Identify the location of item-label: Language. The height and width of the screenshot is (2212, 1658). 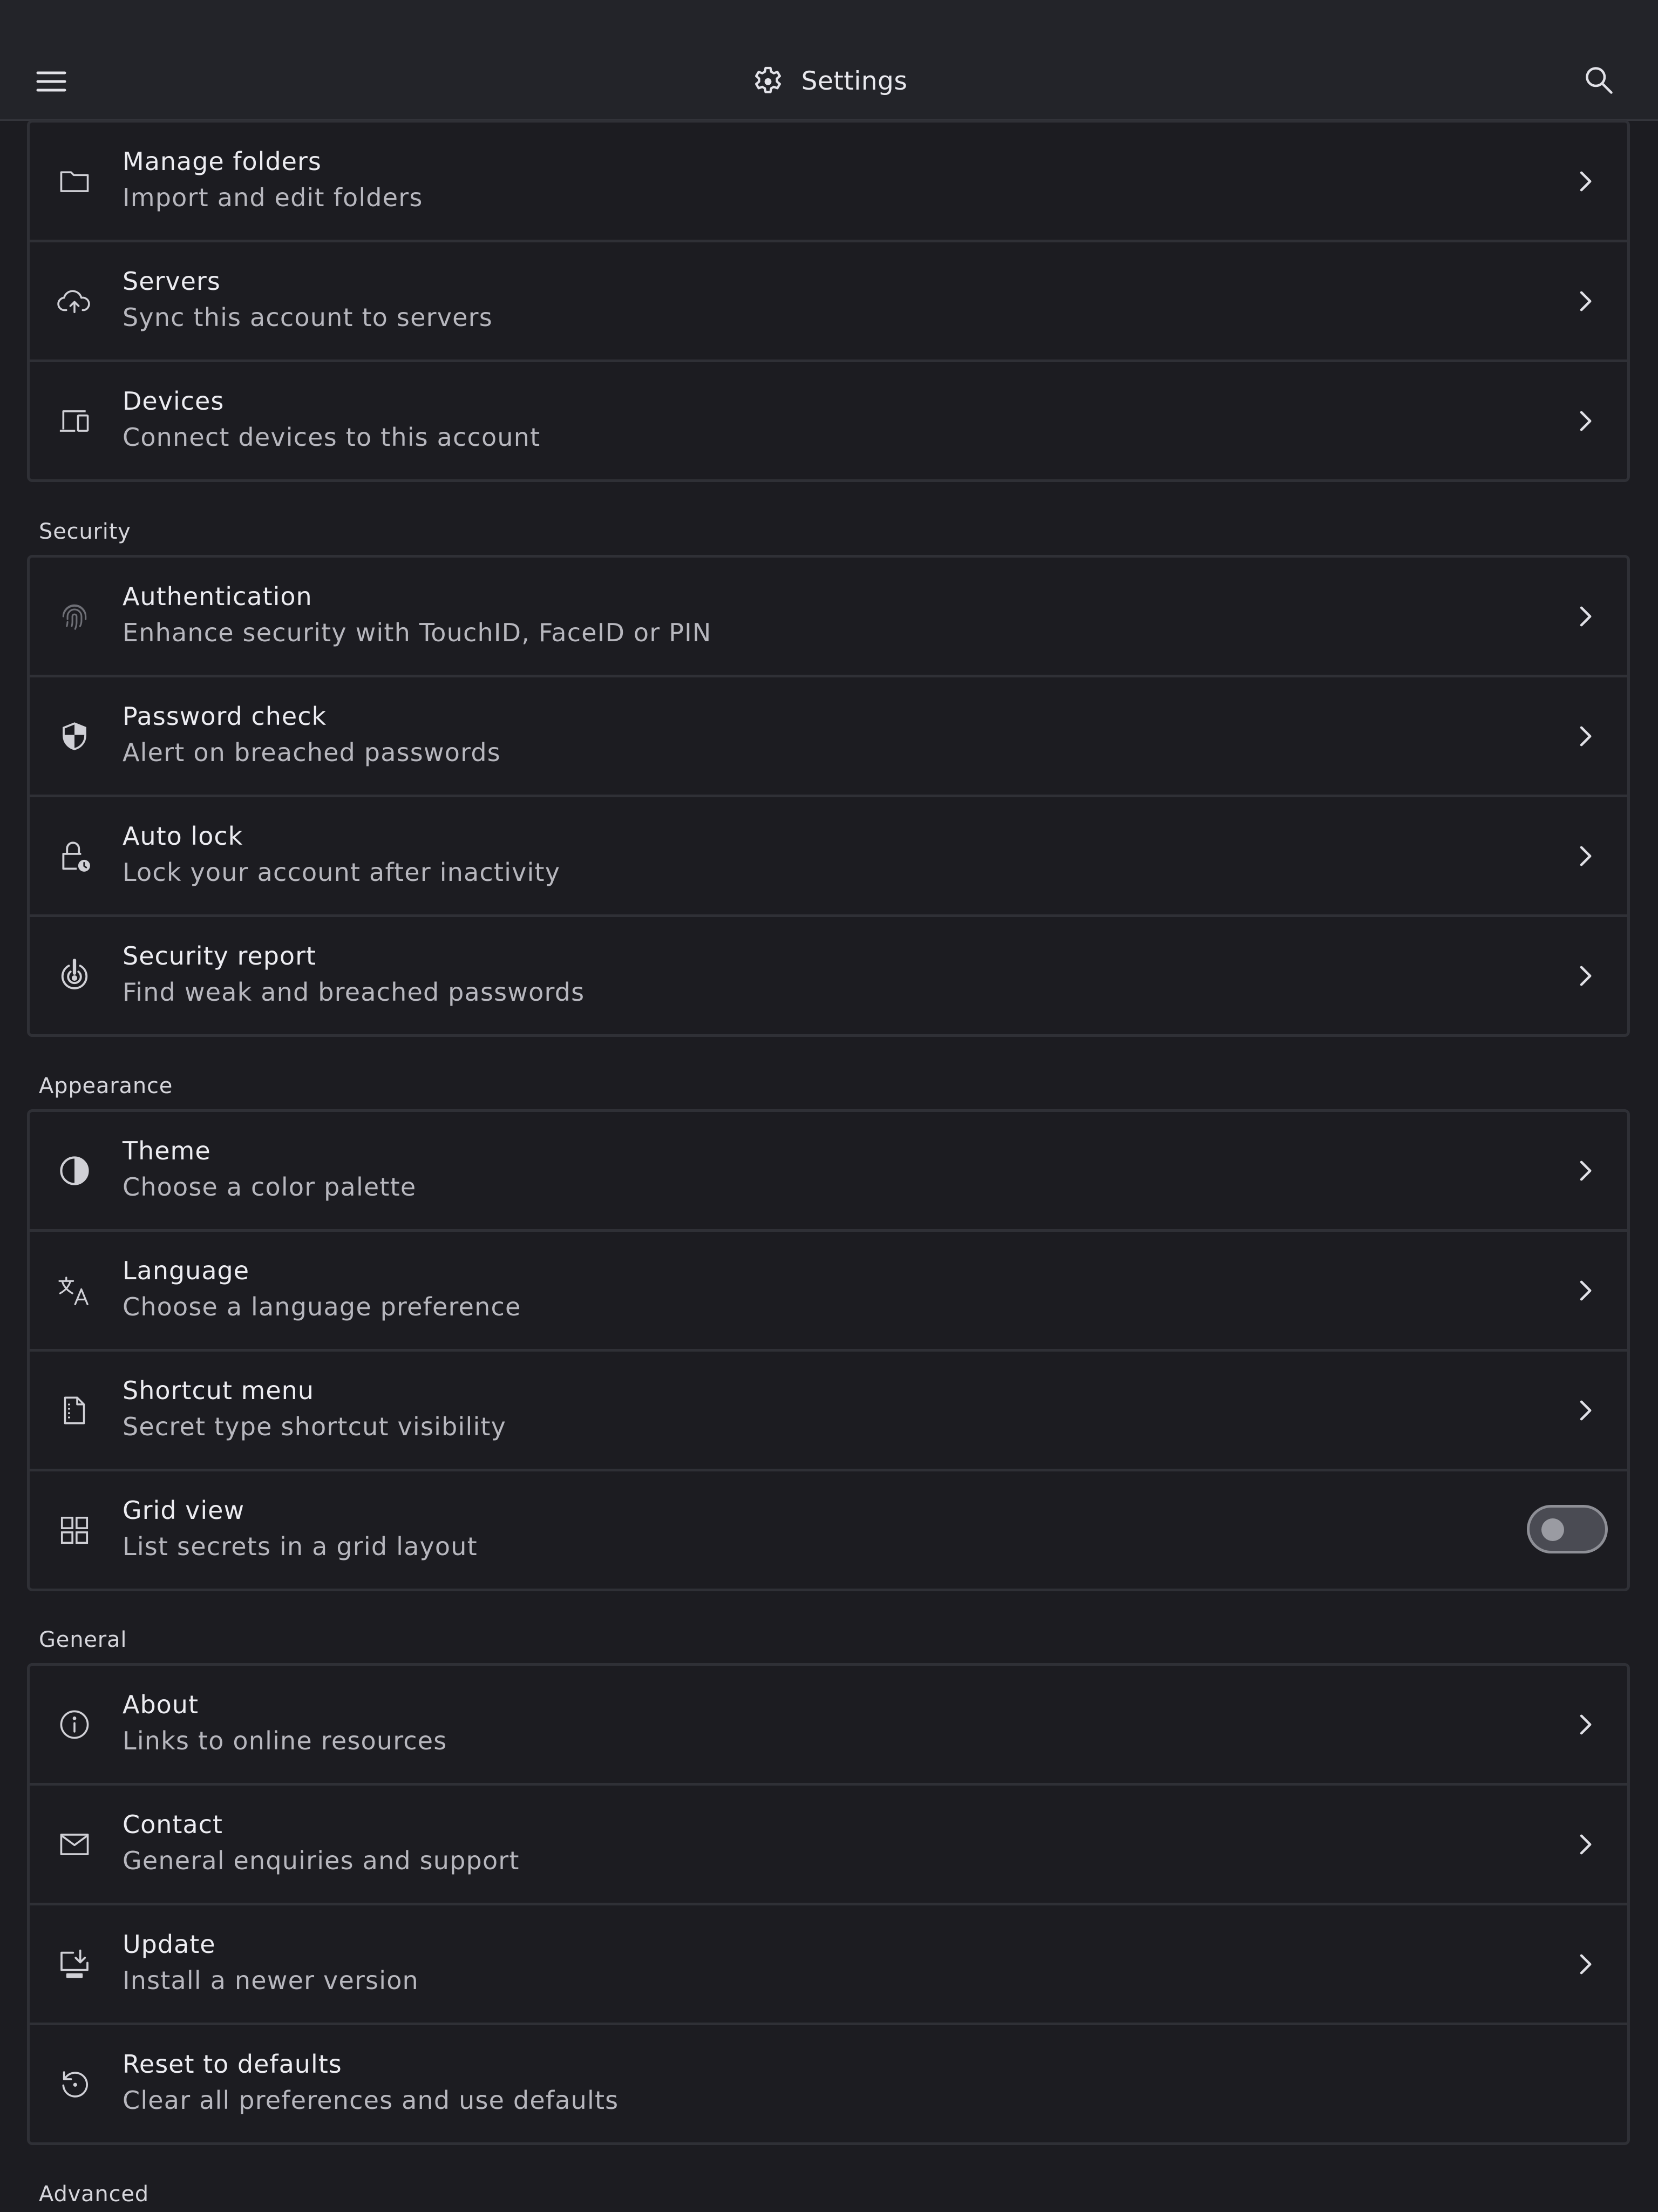
(186, 1270).